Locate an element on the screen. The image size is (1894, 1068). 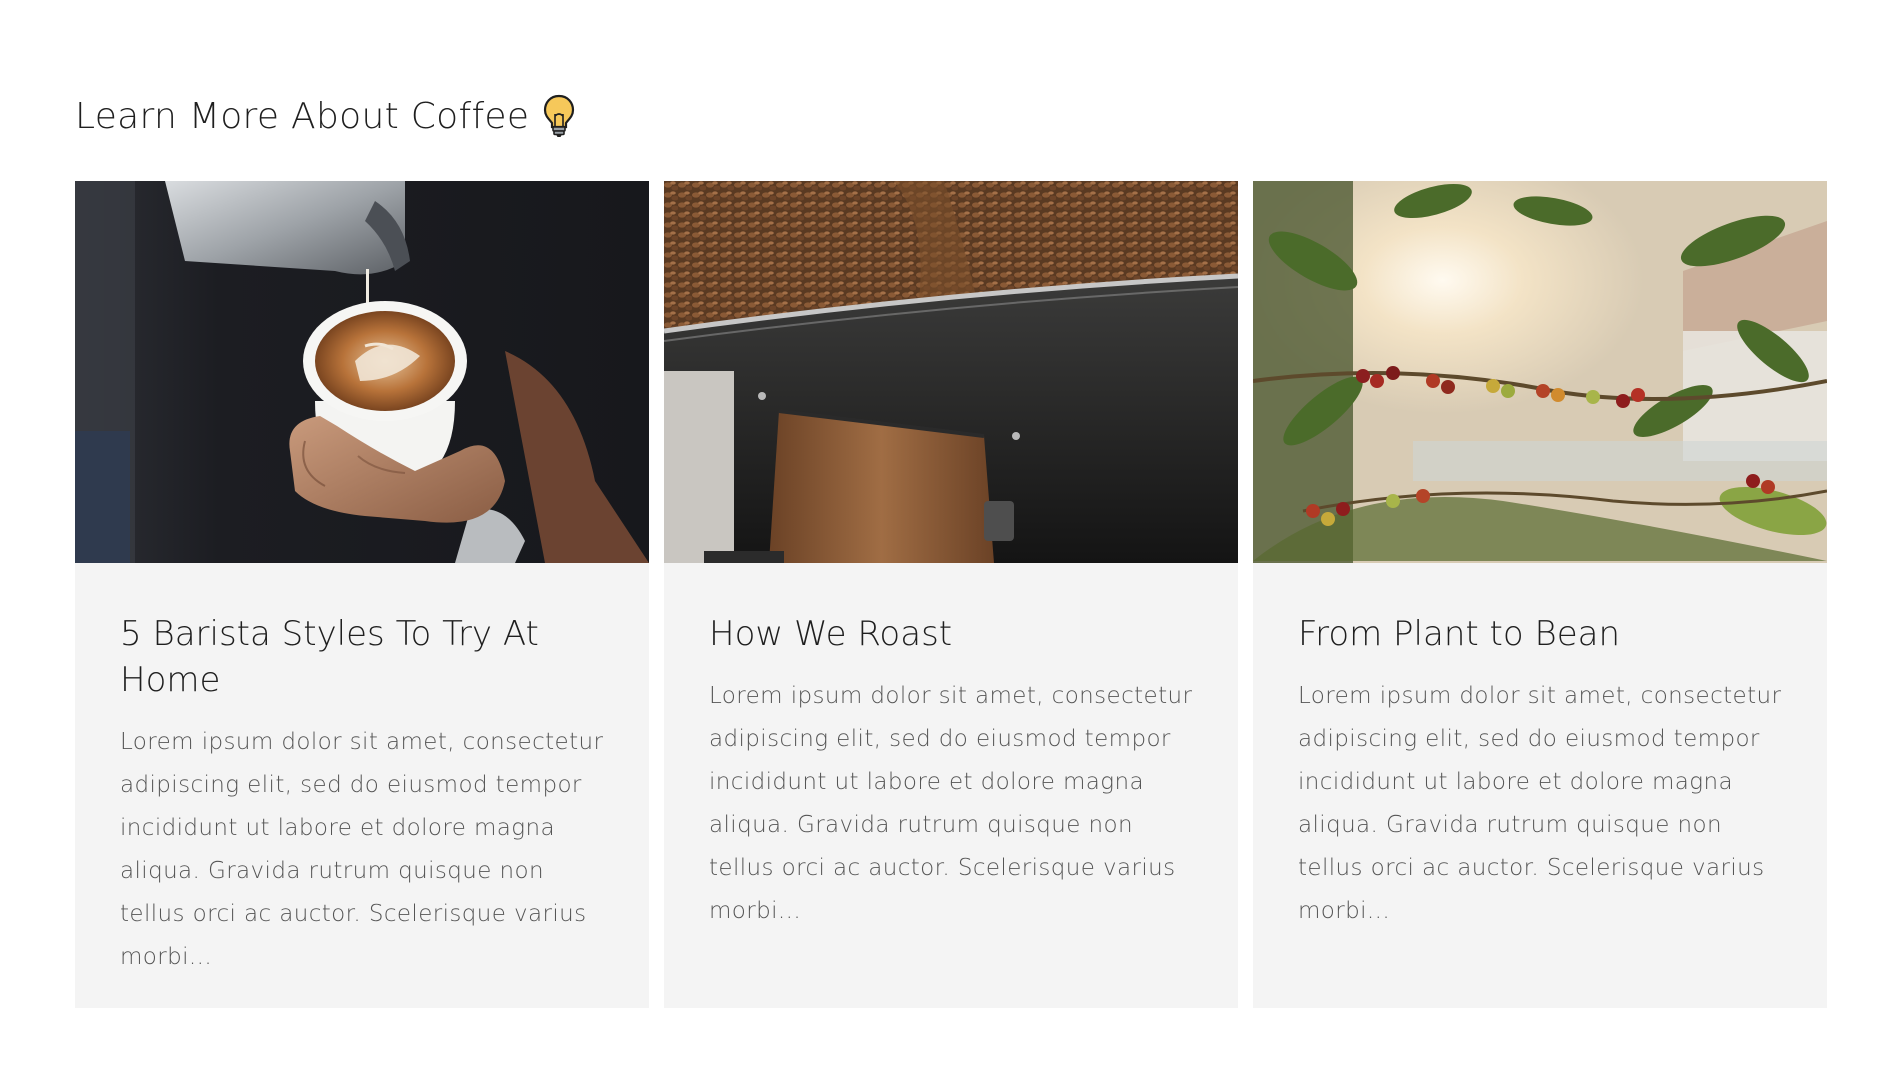
section-heading: Learn More About Coffee is located at coordinates (325, 116).